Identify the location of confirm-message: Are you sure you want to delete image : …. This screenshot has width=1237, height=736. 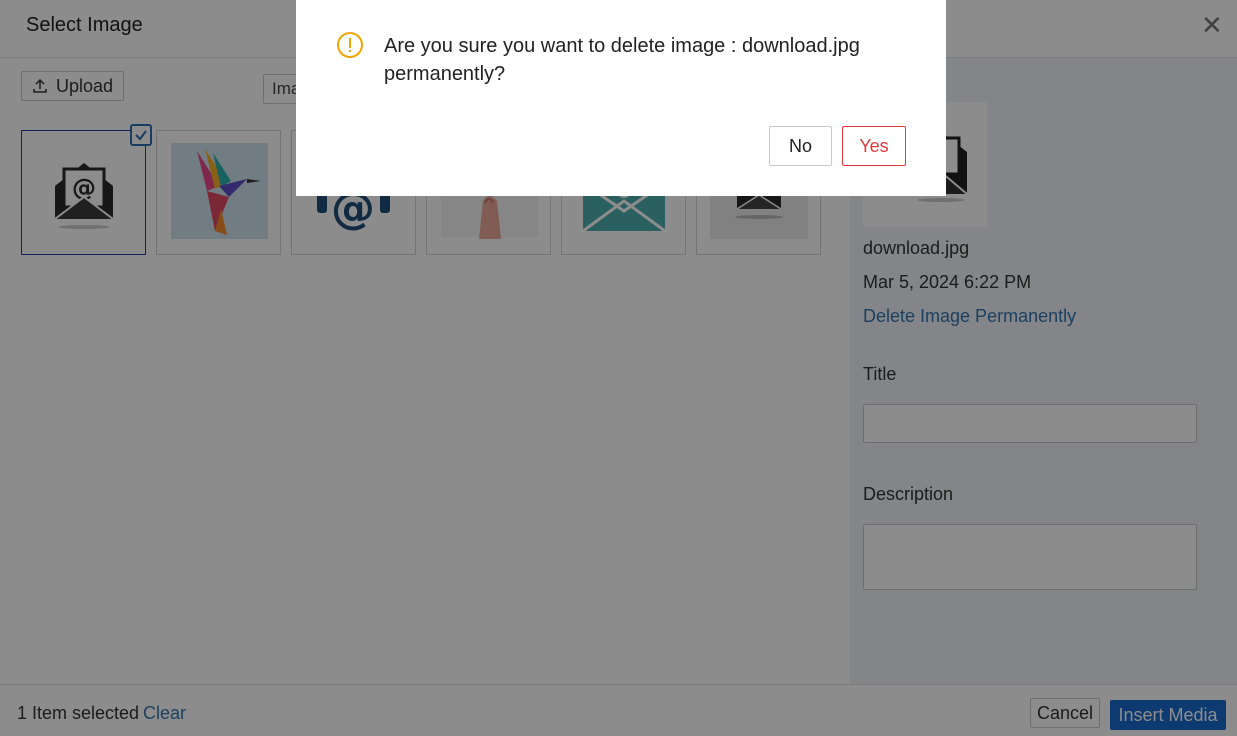
(622, 60).